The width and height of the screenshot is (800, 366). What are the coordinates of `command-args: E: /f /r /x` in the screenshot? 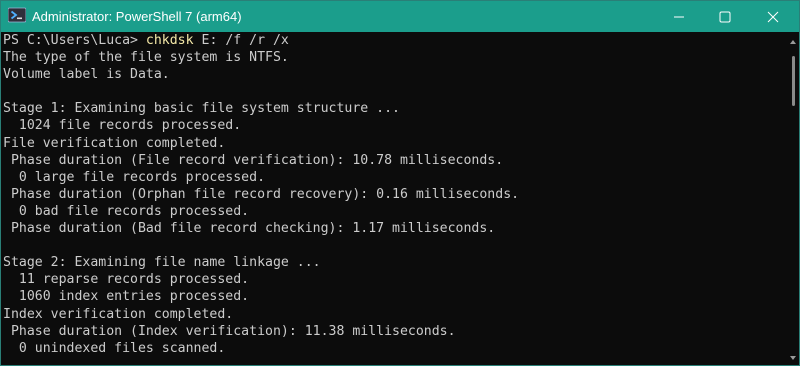 It's located at (241, 40).